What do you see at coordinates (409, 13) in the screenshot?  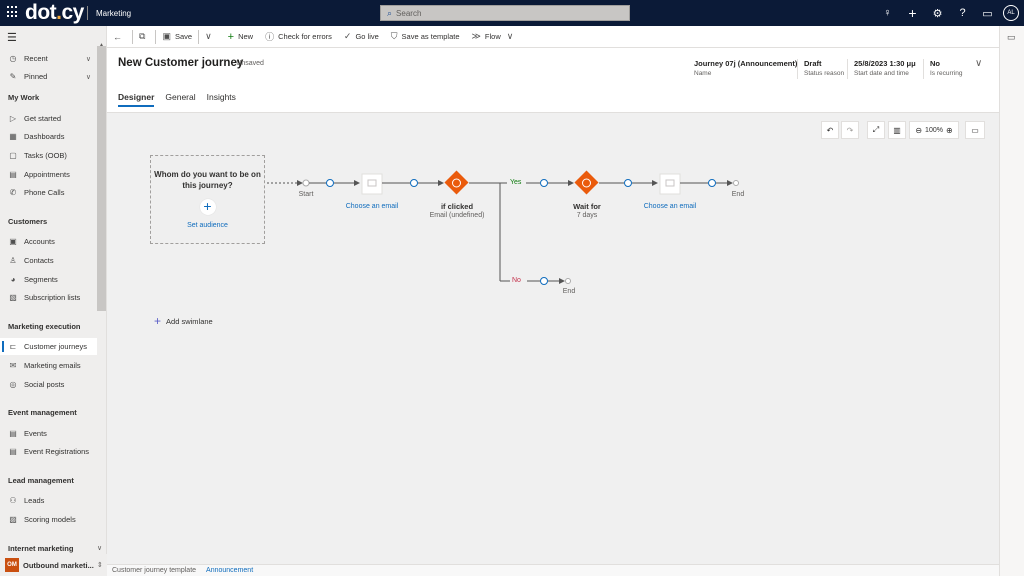 I see `search-placeholder: Search` at bounding box center [409, 13].